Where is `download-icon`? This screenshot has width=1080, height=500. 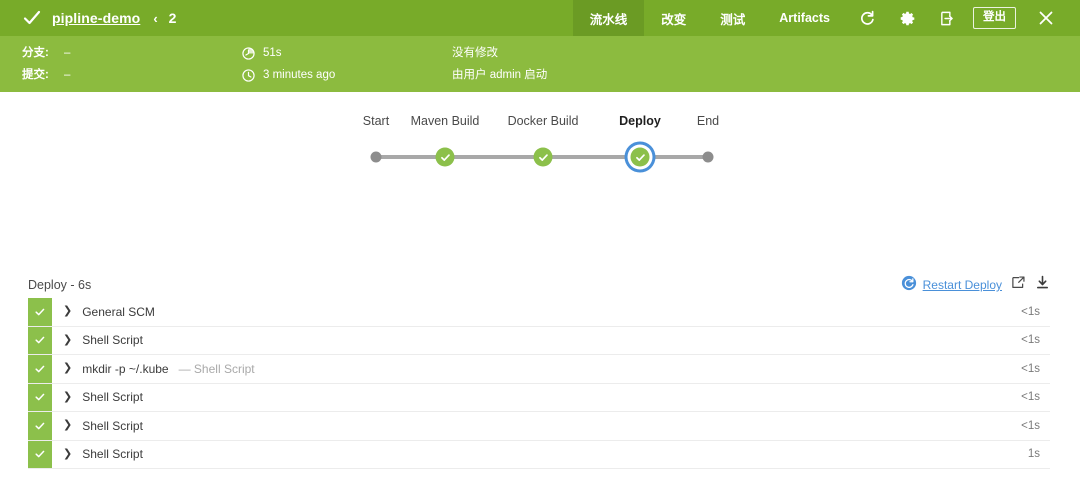 download-icon is located at coordinates (1042, 285).